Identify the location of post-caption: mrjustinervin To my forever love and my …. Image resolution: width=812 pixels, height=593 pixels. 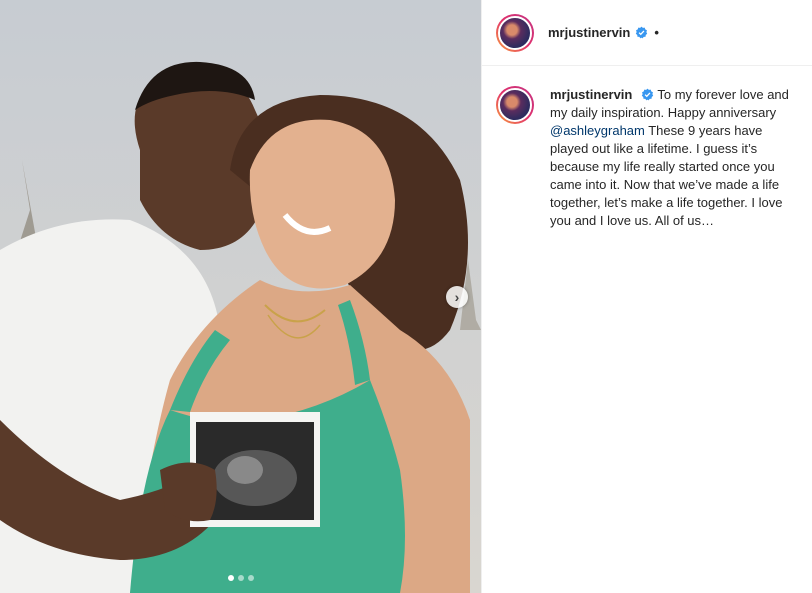
(647, 148).